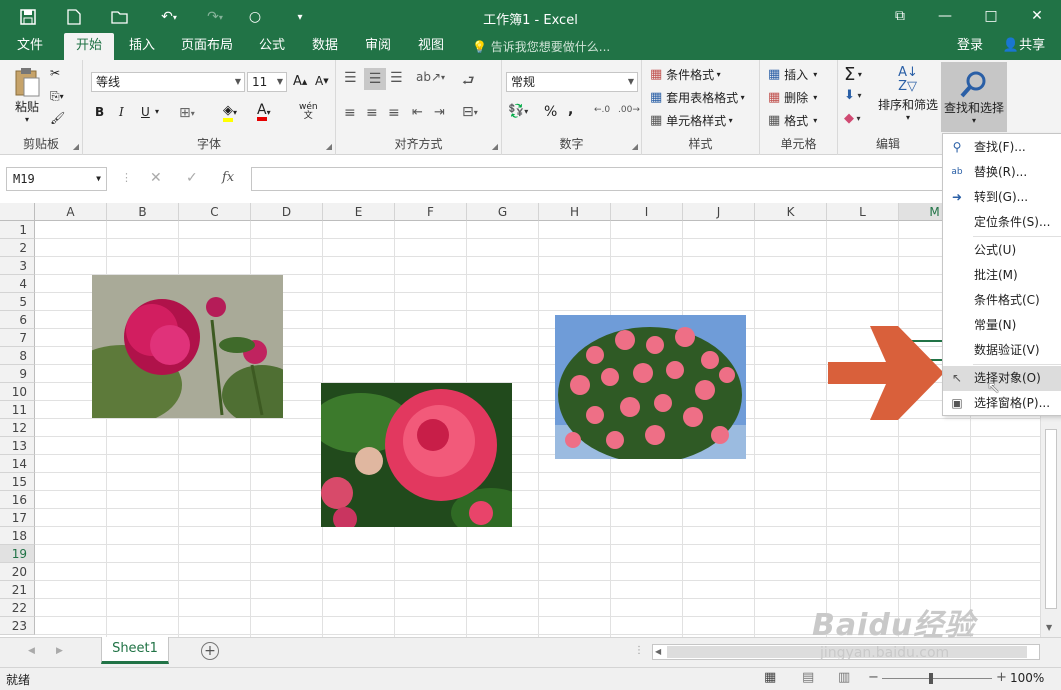 Image resolution: width=1061 pixels, height=690 pixels. I want to click on sheet-prev-icon: ◀, so click(31, 651).